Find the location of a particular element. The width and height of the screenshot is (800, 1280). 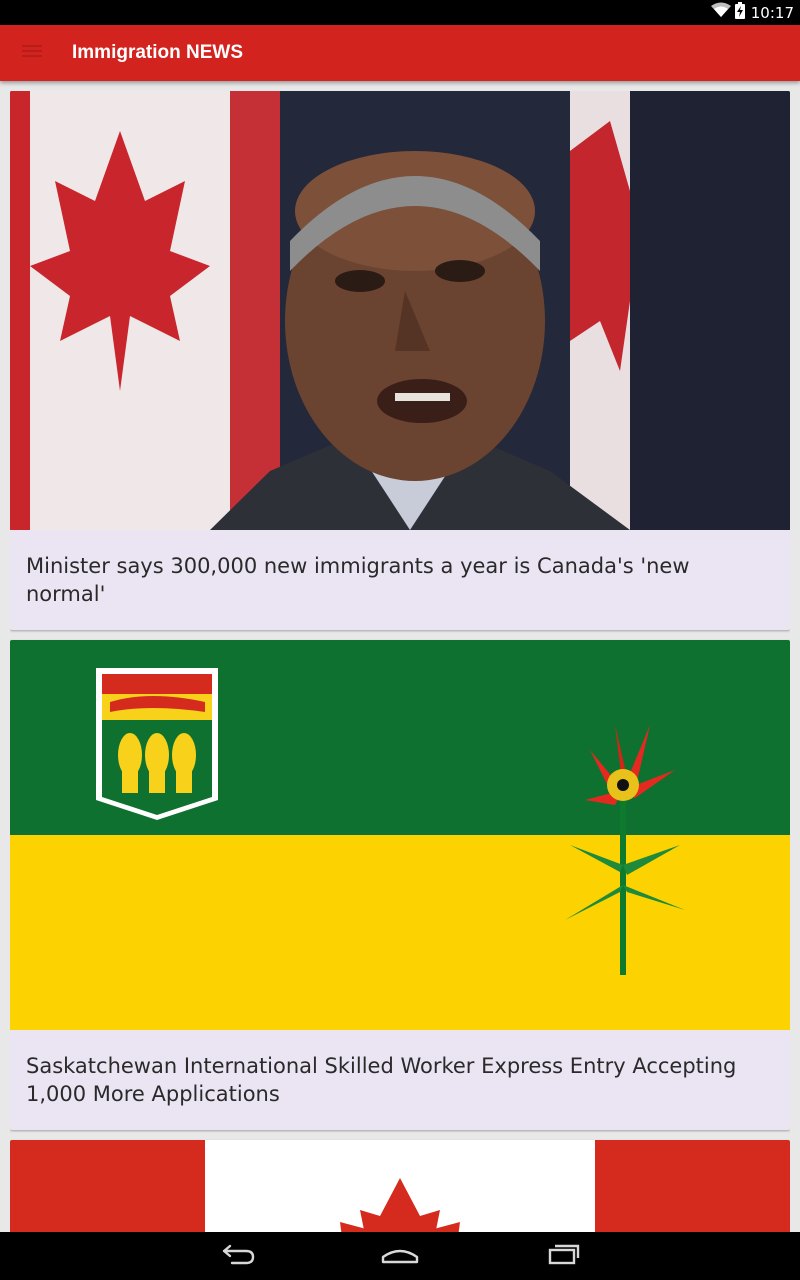

home-icon is located at coordinates (400, 1256).